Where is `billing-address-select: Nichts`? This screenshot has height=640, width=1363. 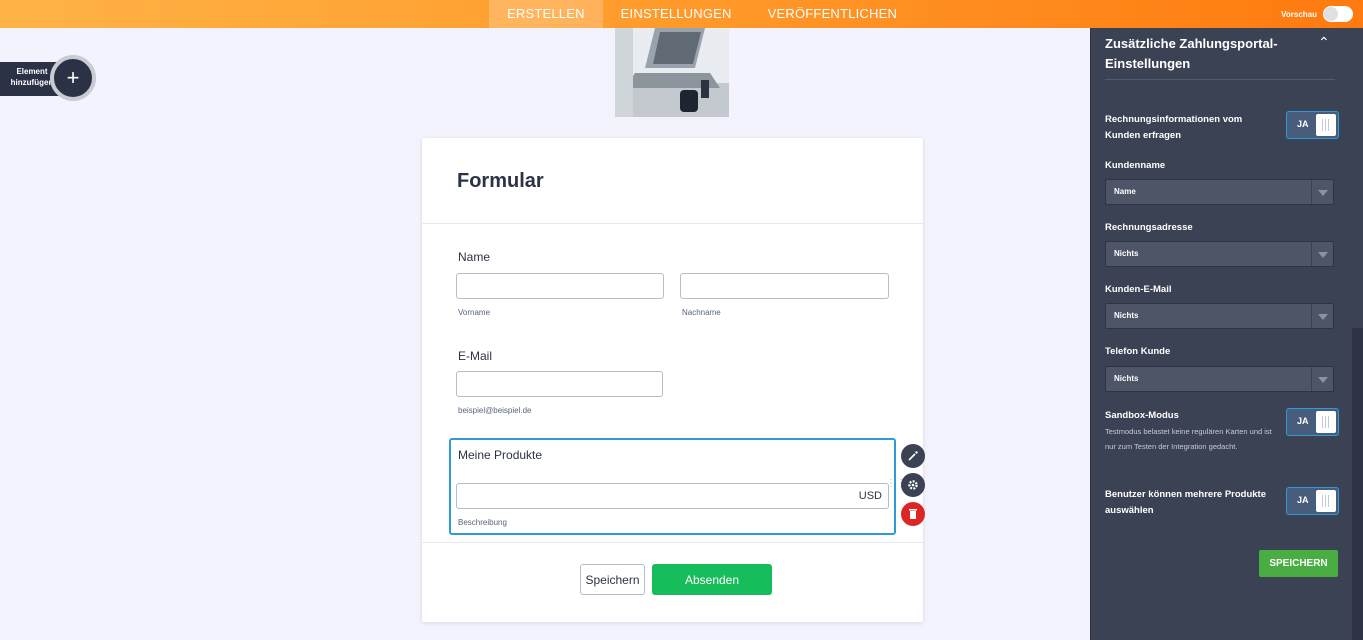
billing-address-select: Nichts is located at coordinates (1219, 254).